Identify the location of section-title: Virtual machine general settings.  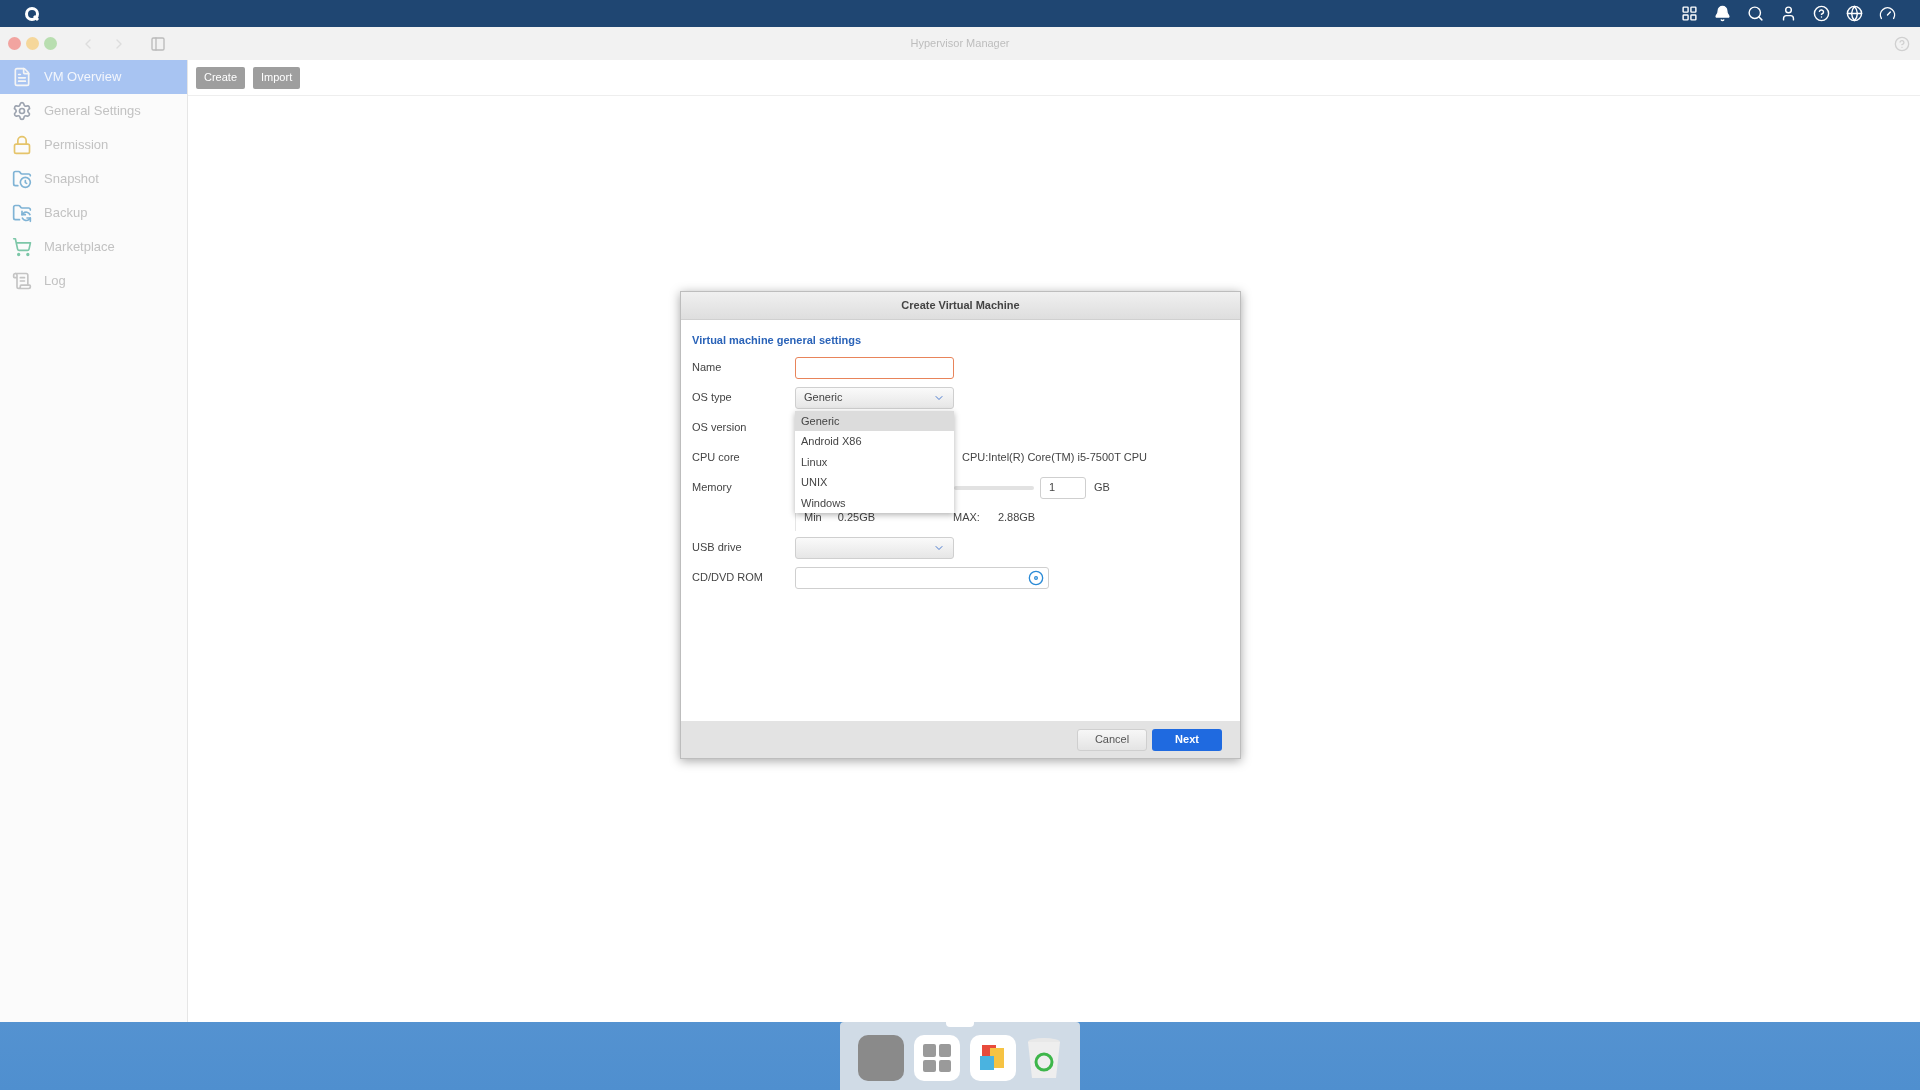
(777, 340).